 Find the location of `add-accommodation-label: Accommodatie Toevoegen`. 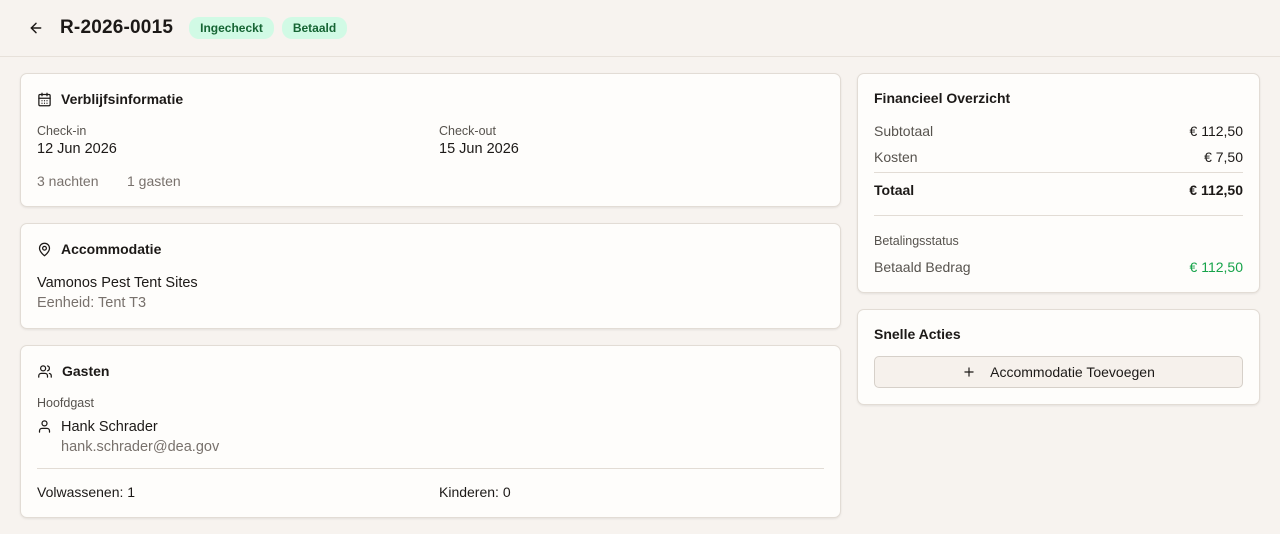

add-accommodation-label: Accommodatie Toevoegen is located at coordinates (1072, 372).